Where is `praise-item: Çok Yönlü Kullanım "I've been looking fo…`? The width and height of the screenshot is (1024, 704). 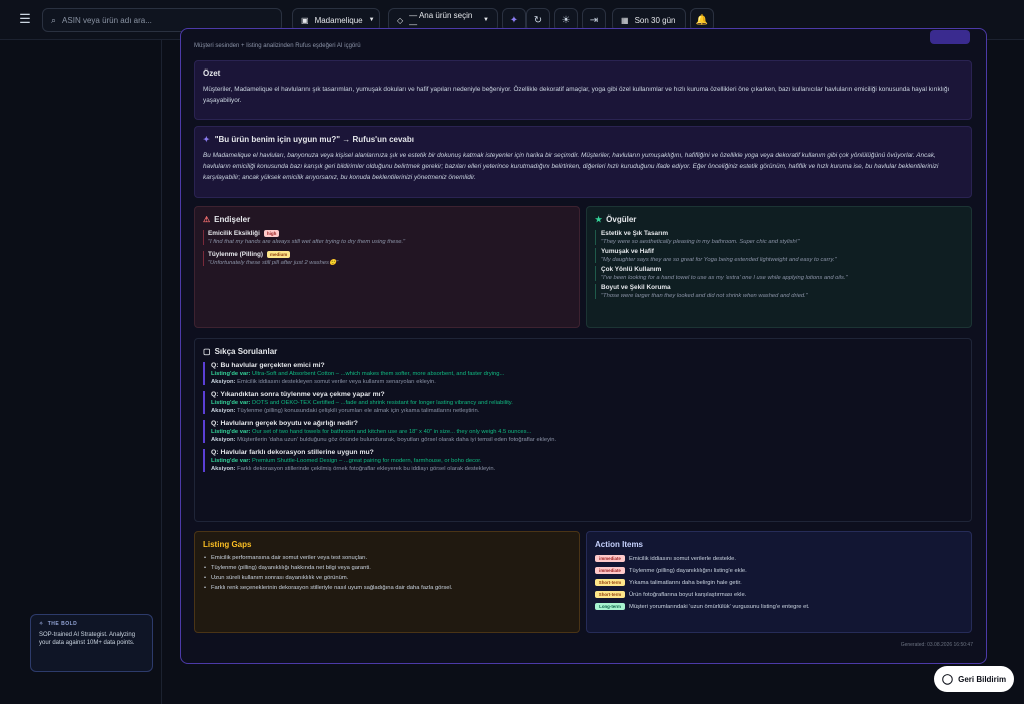 praise-item: Çok Yönlü Kullanım "I've been looking fo… is located at coordinates (779, 273).